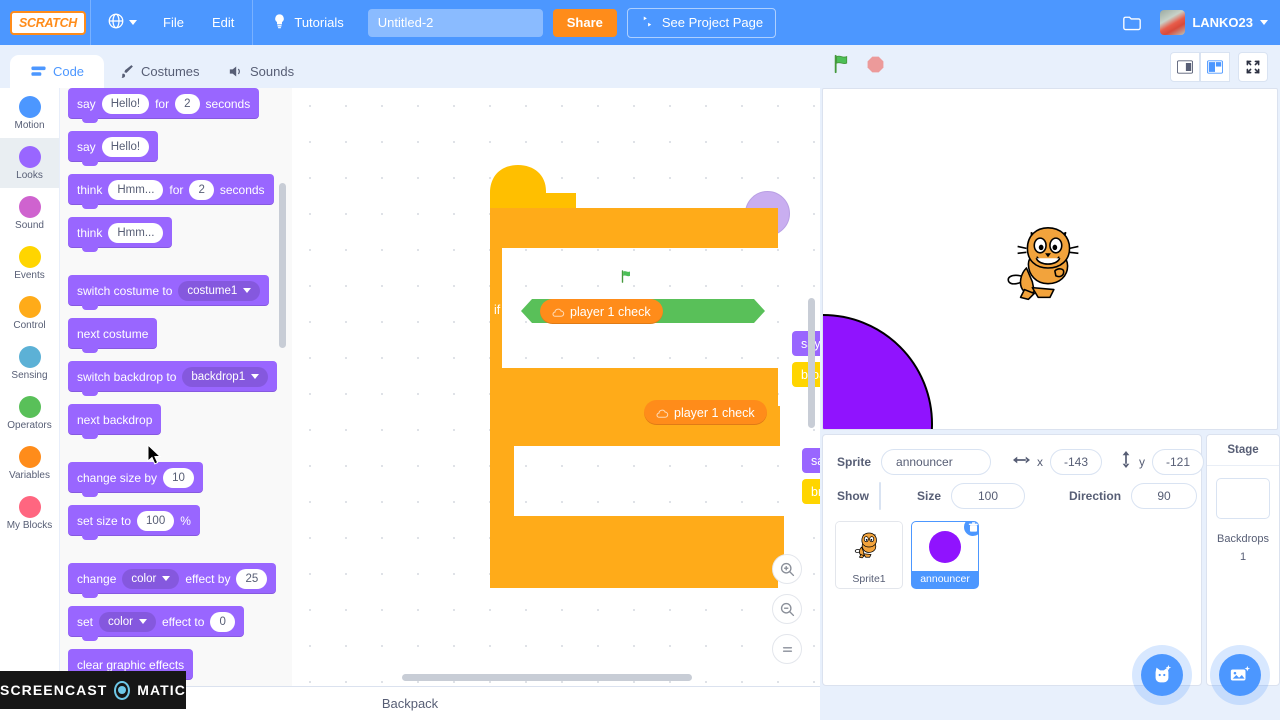 This screenshot has height=720, width=1280. Describe the element at coordinates (29, 413) in the screenshot. I see `category-operators: Operators` at that location.